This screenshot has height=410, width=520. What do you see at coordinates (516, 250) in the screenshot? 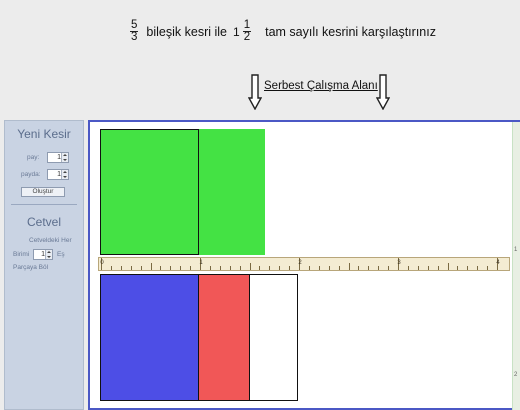
I see `edge-marker: 1` at bounding box center [516, 250].